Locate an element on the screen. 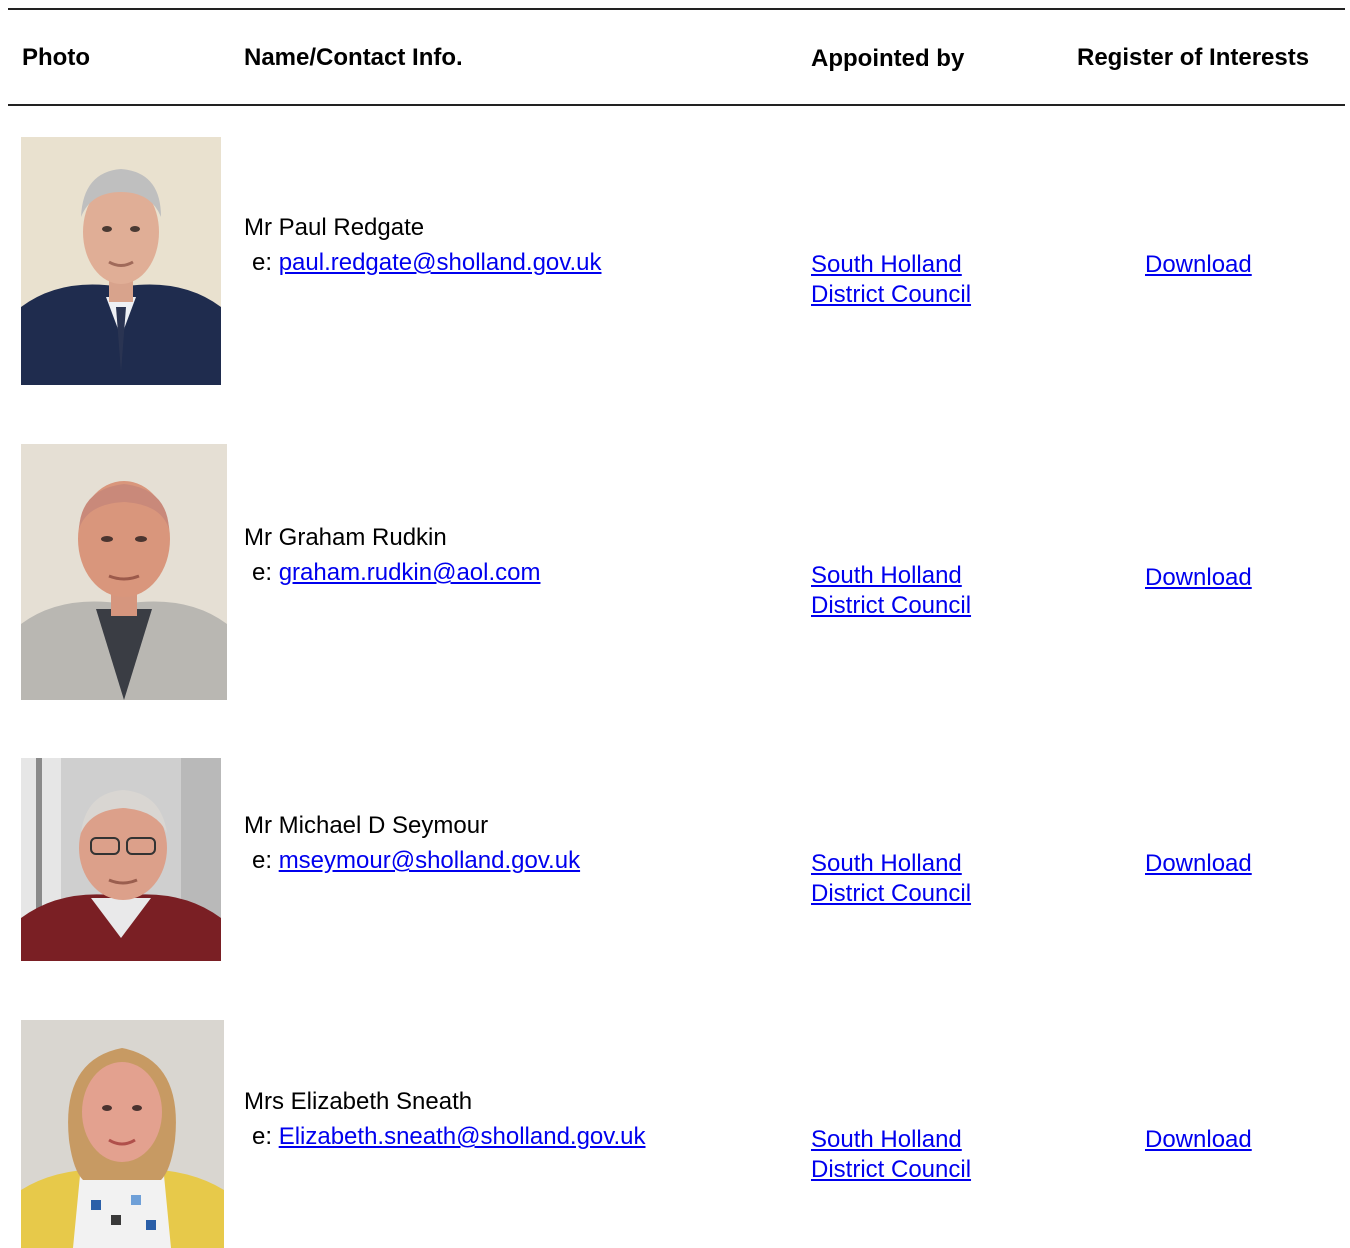  member-name: Mr Paul Redgate is located at coordinates (334, 227).